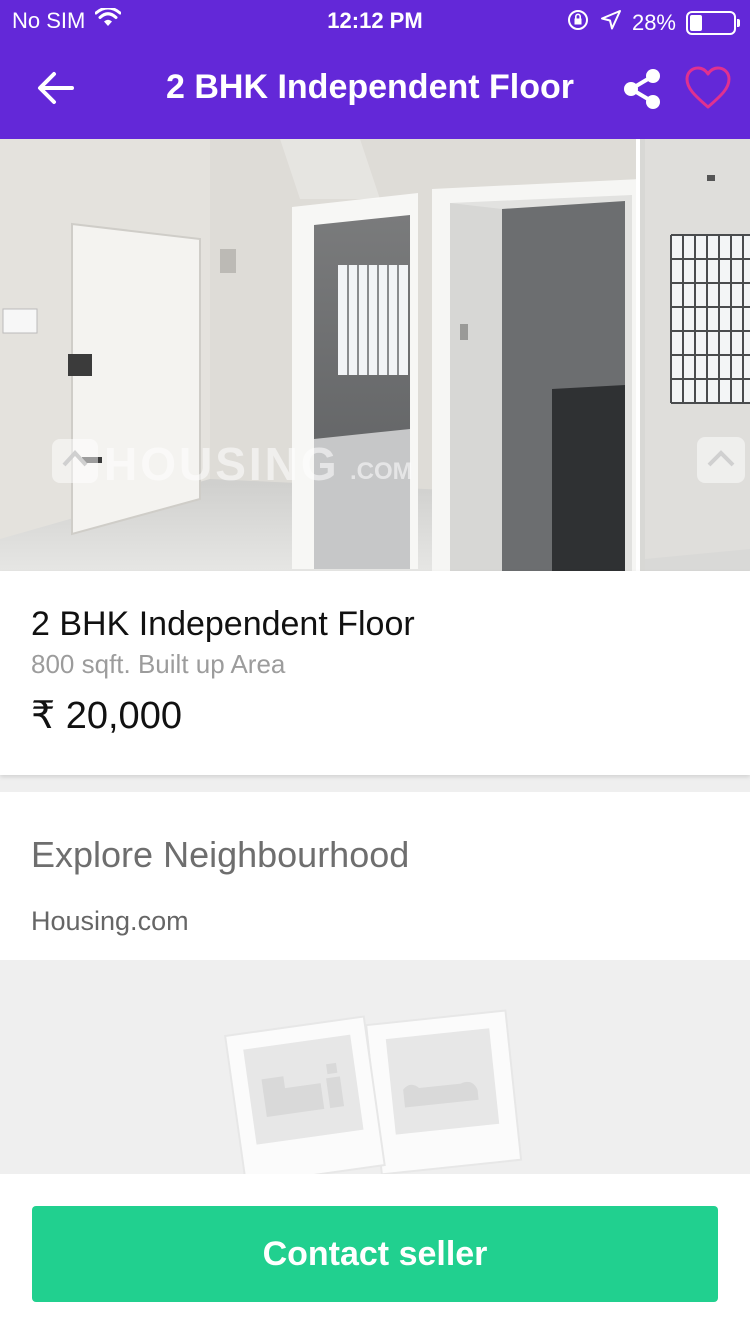 The width and height of the screenshot is (750, 1334). What do you see at coordinates (220, 854) in the screenshot?
I see `explore-title: Explore Neighbourhood` at bounding box center [220, 854].